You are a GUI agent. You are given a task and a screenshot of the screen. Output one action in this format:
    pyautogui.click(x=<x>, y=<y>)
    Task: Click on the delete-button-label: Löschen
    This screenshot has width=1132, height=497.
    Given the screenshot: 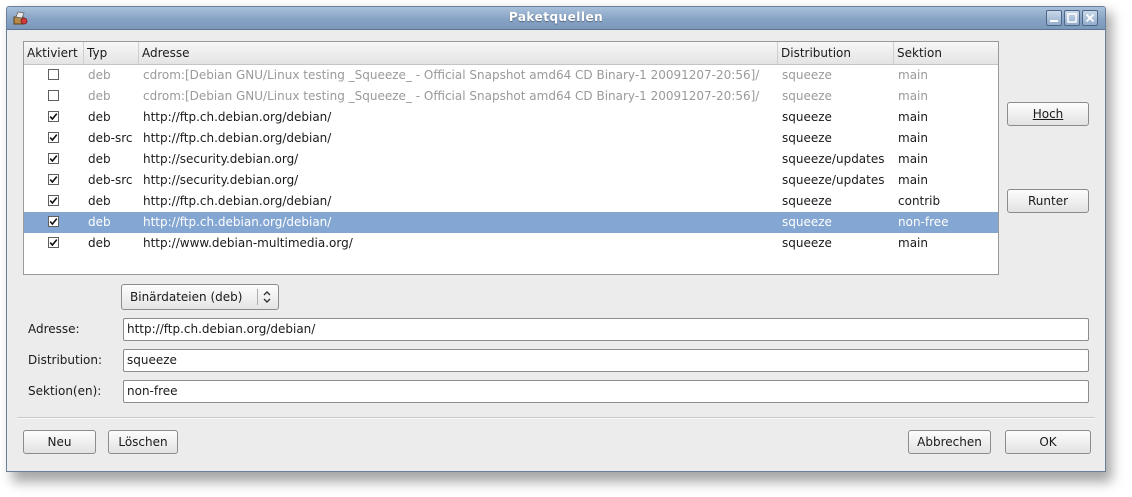 What is the action you would take?
    pyautogui.click(x=143, y=442)
    